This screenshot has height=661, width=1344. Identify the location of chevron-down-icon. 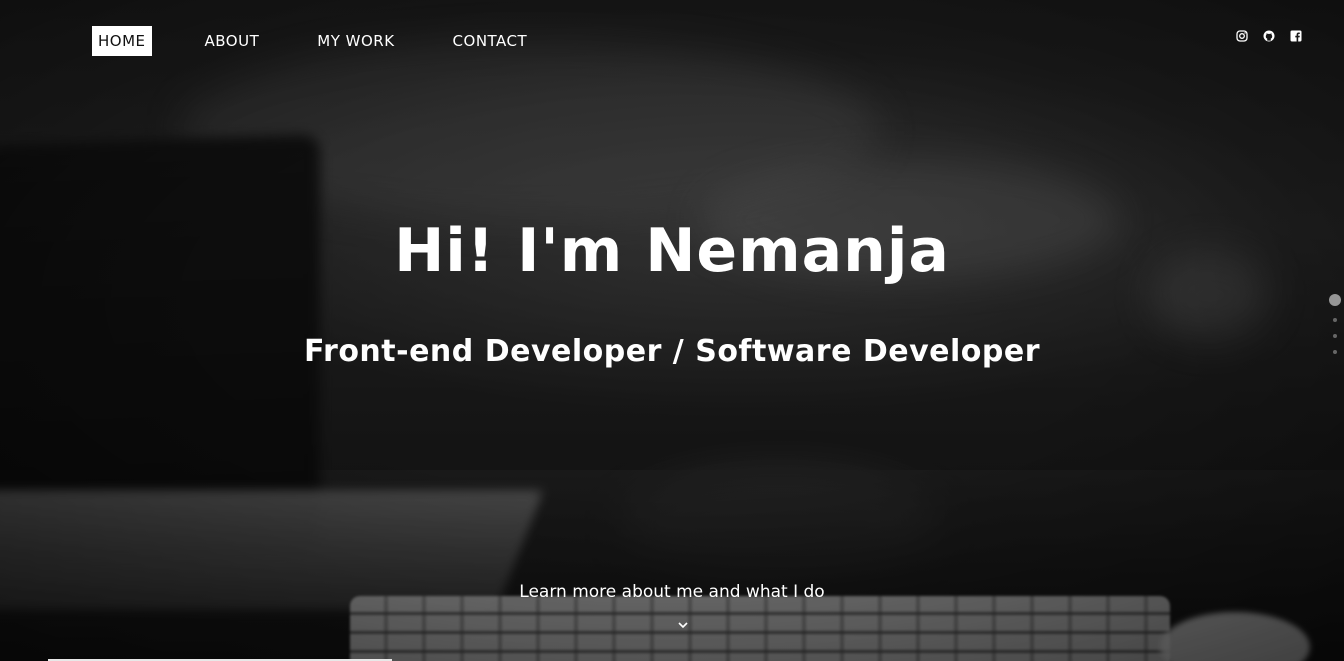
(683, 625).